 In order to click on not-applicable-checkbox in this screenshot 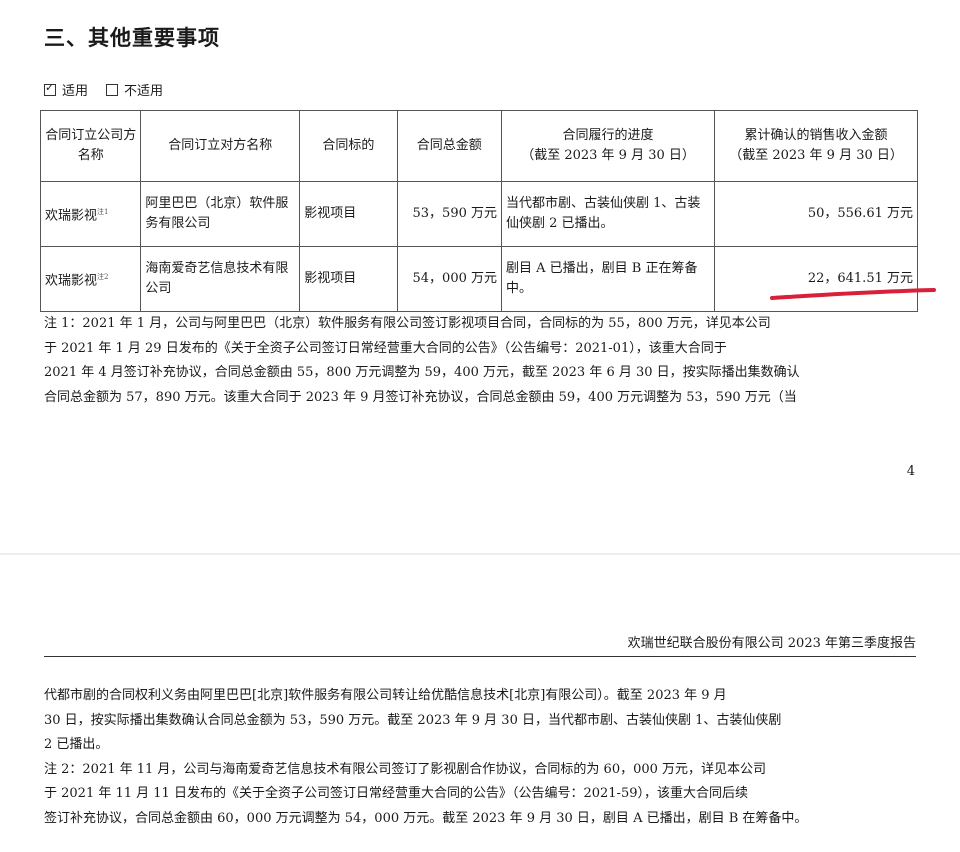, I will do `click(112, 89)`.